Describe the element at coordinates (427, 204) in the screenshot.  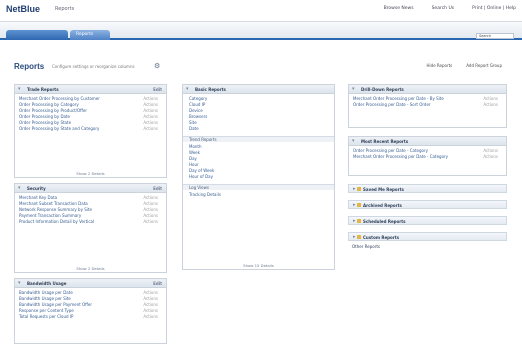
I see `group-archived-reports: ▸ Archived Reports` at that location.